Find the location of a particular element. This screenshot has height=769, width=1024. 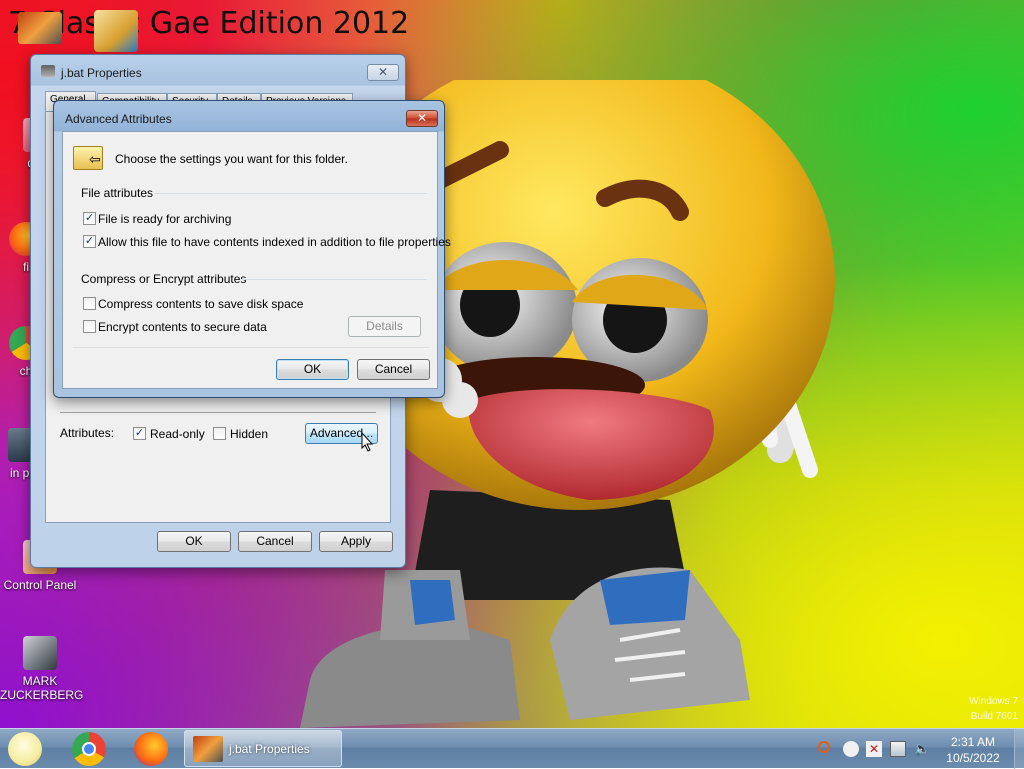

clock-date: 10/5/2022 is located at coordinates (973, 758).